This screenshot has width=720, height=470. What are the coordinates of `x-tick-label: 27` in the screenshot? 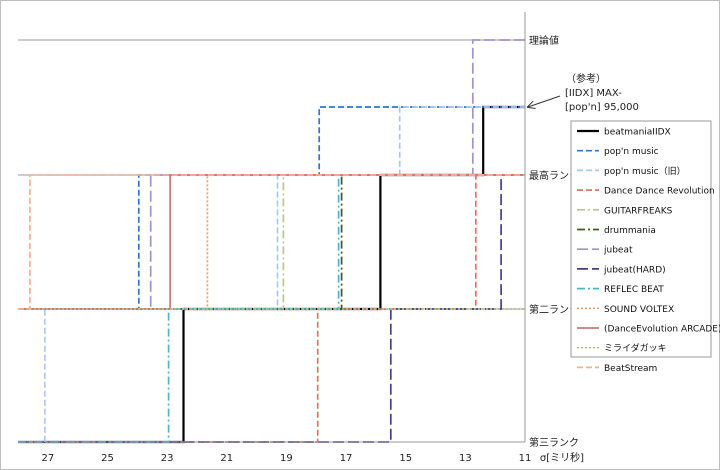 It's located at (47, 458).